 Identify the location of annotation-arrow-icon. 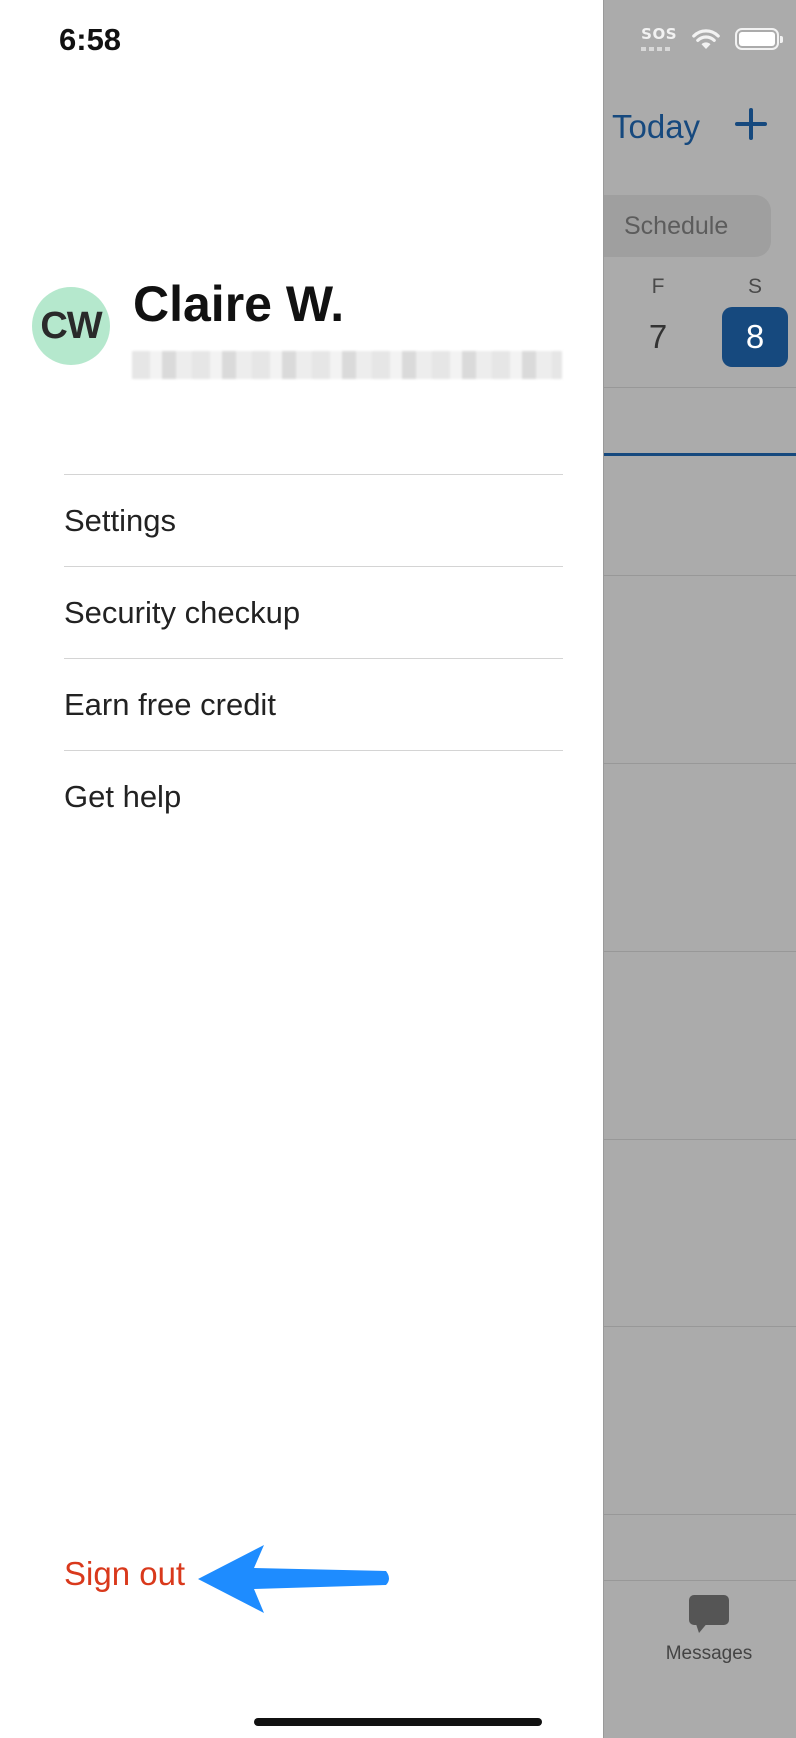
(293, 1579).